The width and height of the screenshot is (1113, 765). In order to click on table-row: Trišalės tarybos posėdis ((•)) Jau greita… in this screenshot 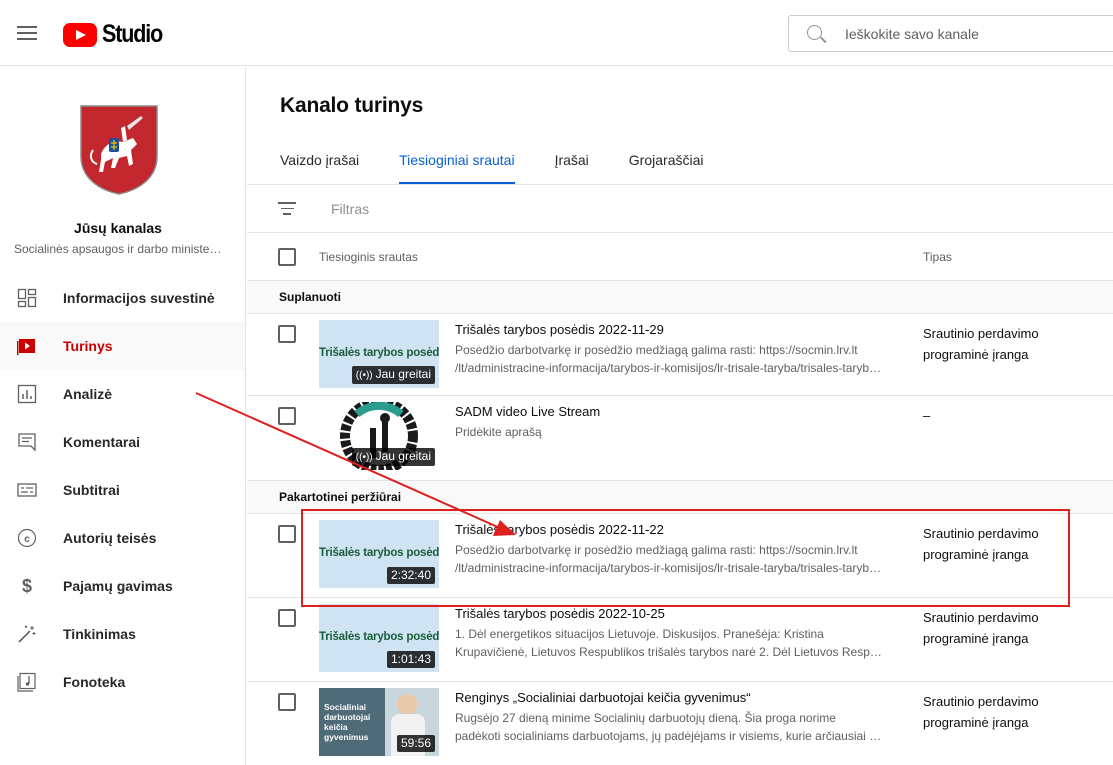, I will do `click(680, 355)`.